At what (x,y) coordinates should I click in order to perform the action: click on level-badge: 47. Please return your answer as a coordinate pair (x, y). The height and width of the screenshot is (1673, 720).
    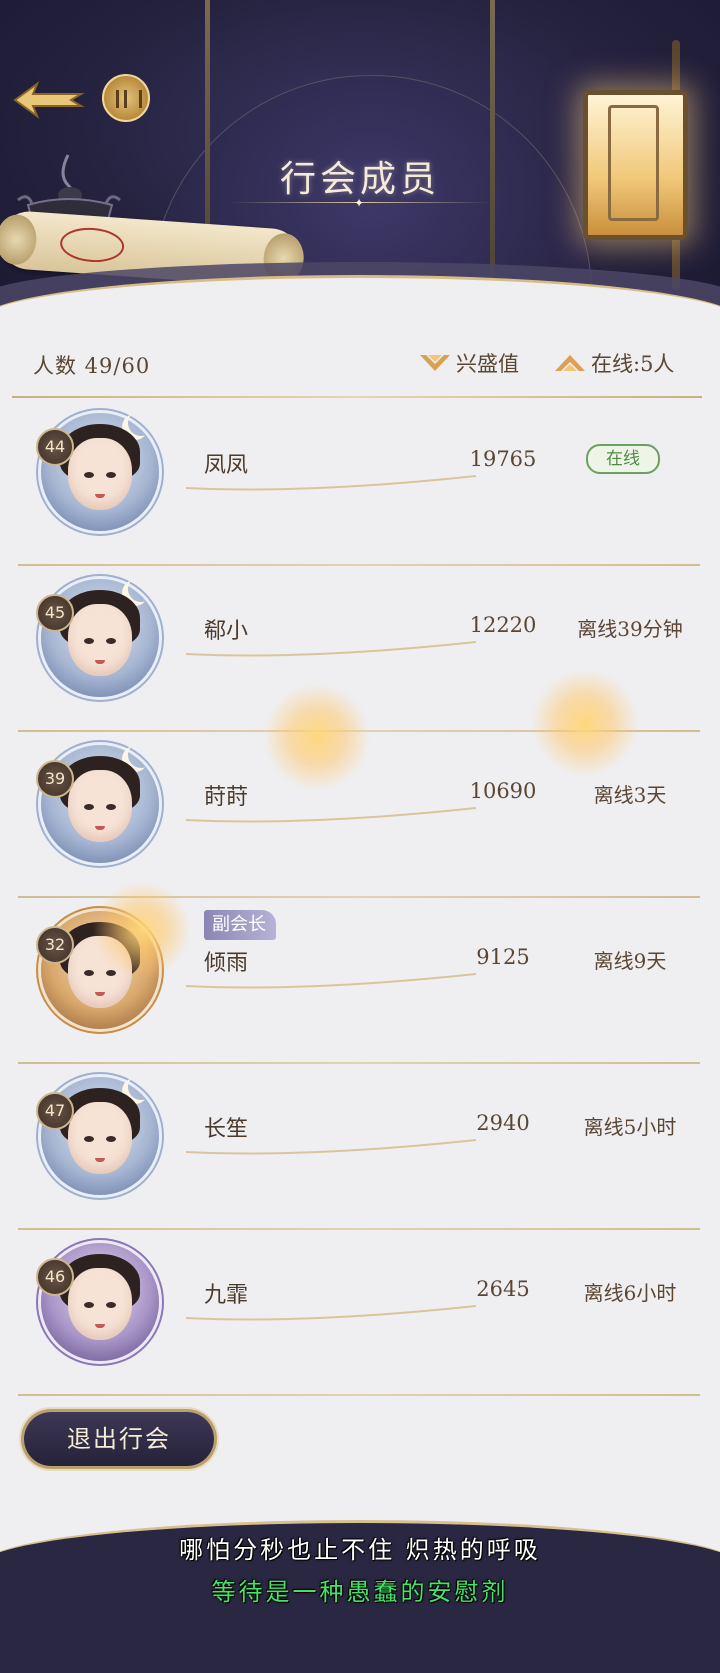
    Looking at the image, I should click on (55, 1111).